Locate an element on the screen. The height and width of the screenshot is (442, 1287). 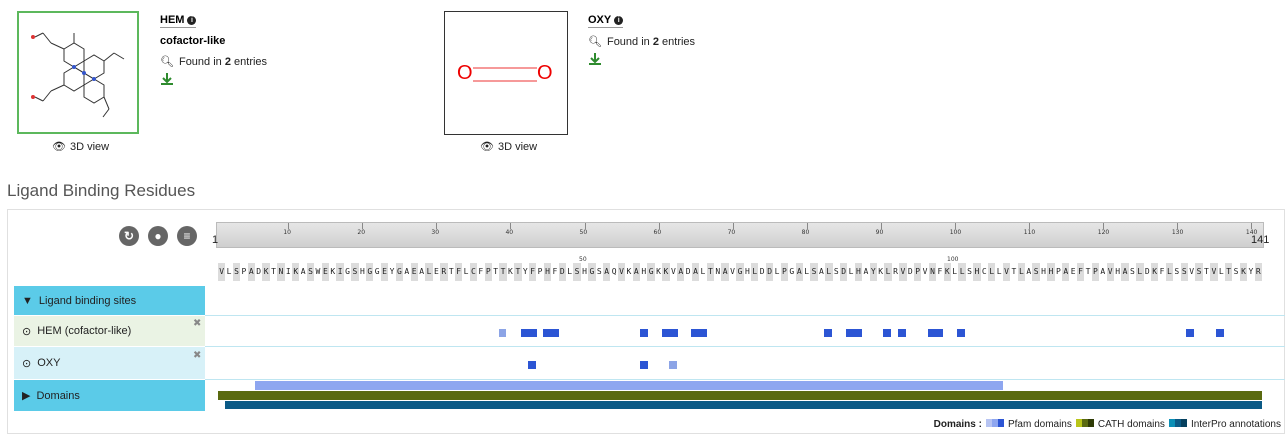
sequence-residue: C is located at coordinates (473, 272).